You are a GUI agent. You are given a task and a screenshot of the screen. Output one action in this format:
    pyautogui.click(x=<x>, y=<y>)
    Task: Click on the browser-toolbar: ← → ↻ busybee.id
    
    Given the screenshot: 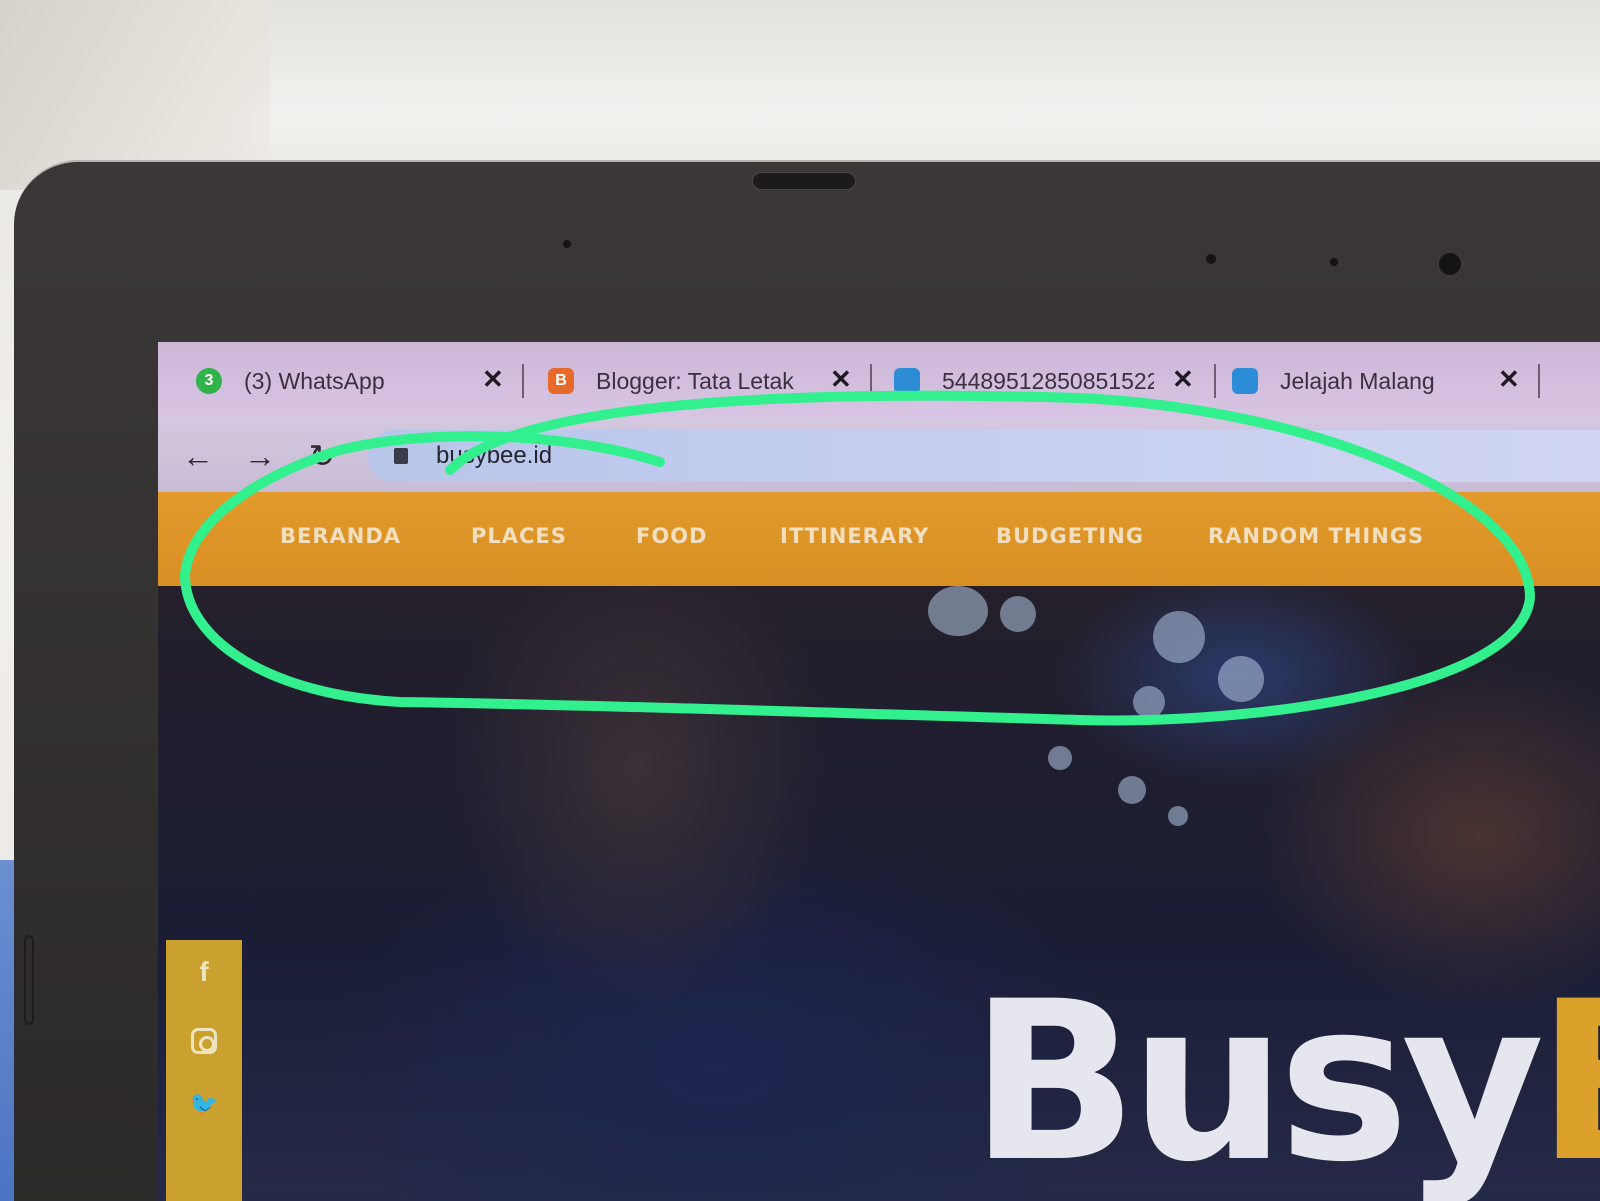 What is the action you would take?
    pyautogui.click(x=879, y=455)
    